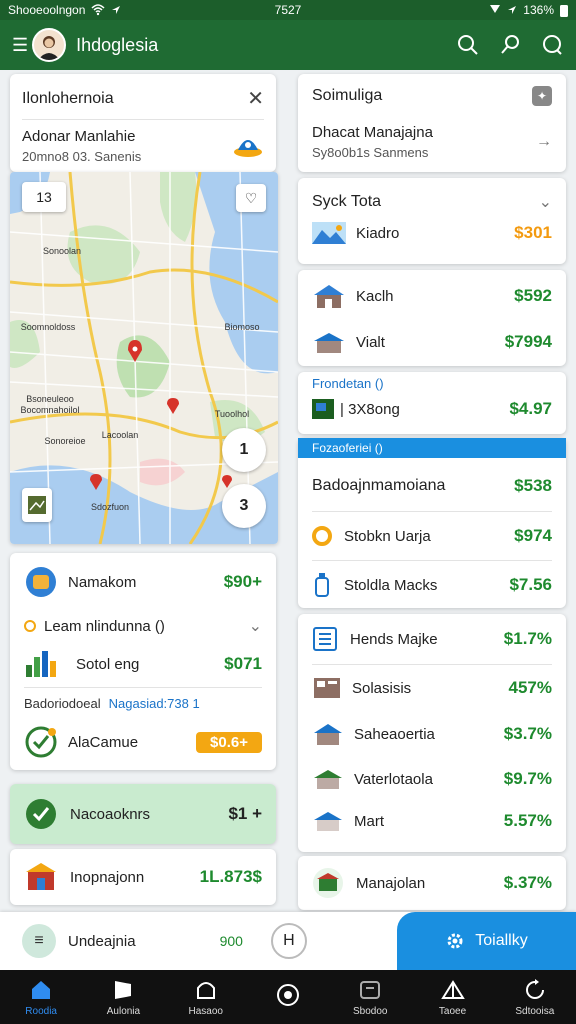  I want to click on close-icon: ✕, so click(255, 98).